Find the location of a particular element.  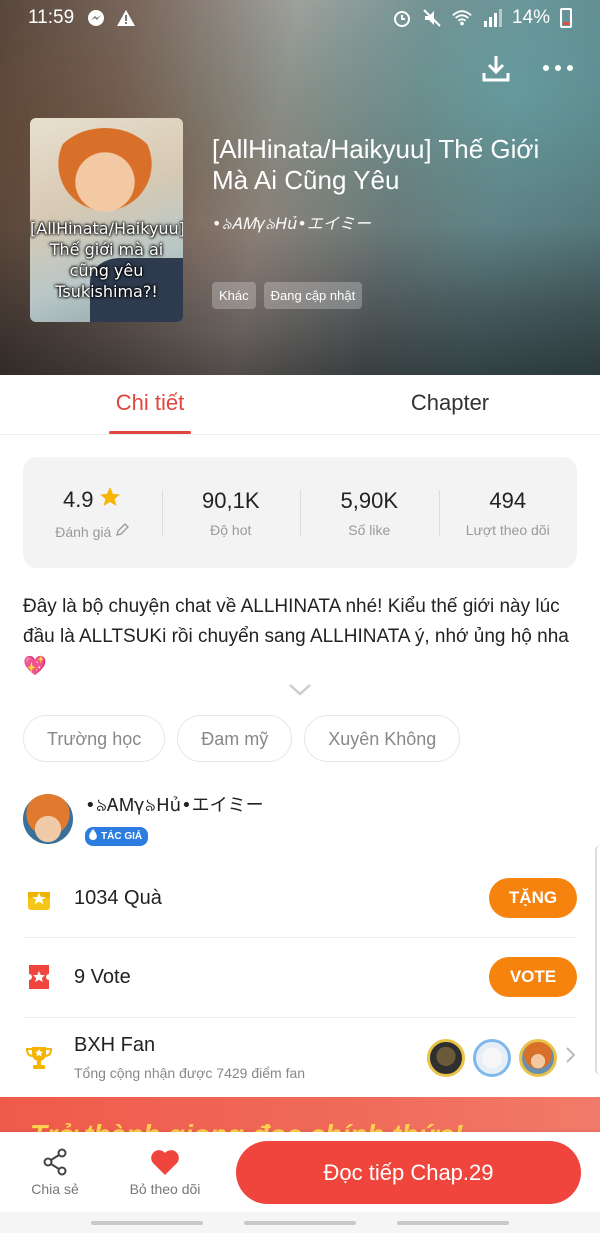

bottom-action-bar: Chia sẻ Bỏ theo dõi Đọc tiếp Chap.29 is located at coordinates (300, 1172).